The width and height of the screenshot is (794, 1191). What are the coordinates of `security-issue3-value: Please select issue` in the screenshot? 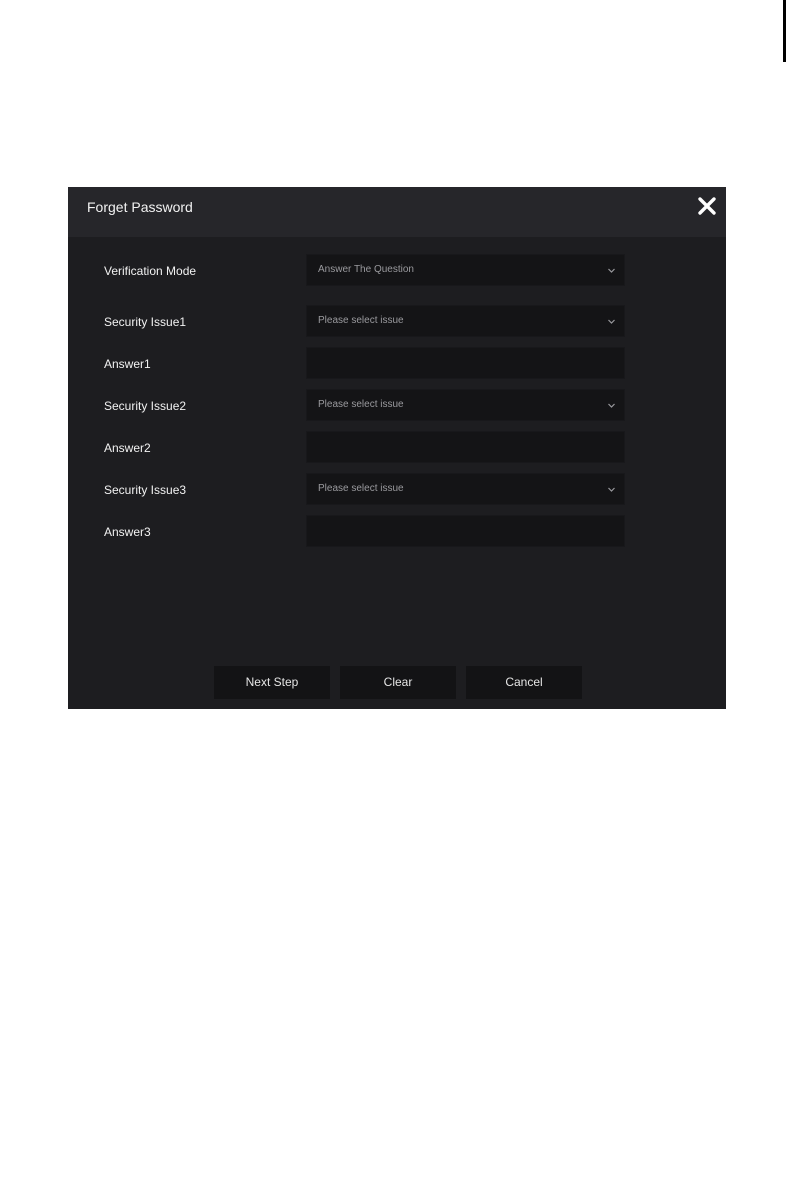 It's located at (361, 488).